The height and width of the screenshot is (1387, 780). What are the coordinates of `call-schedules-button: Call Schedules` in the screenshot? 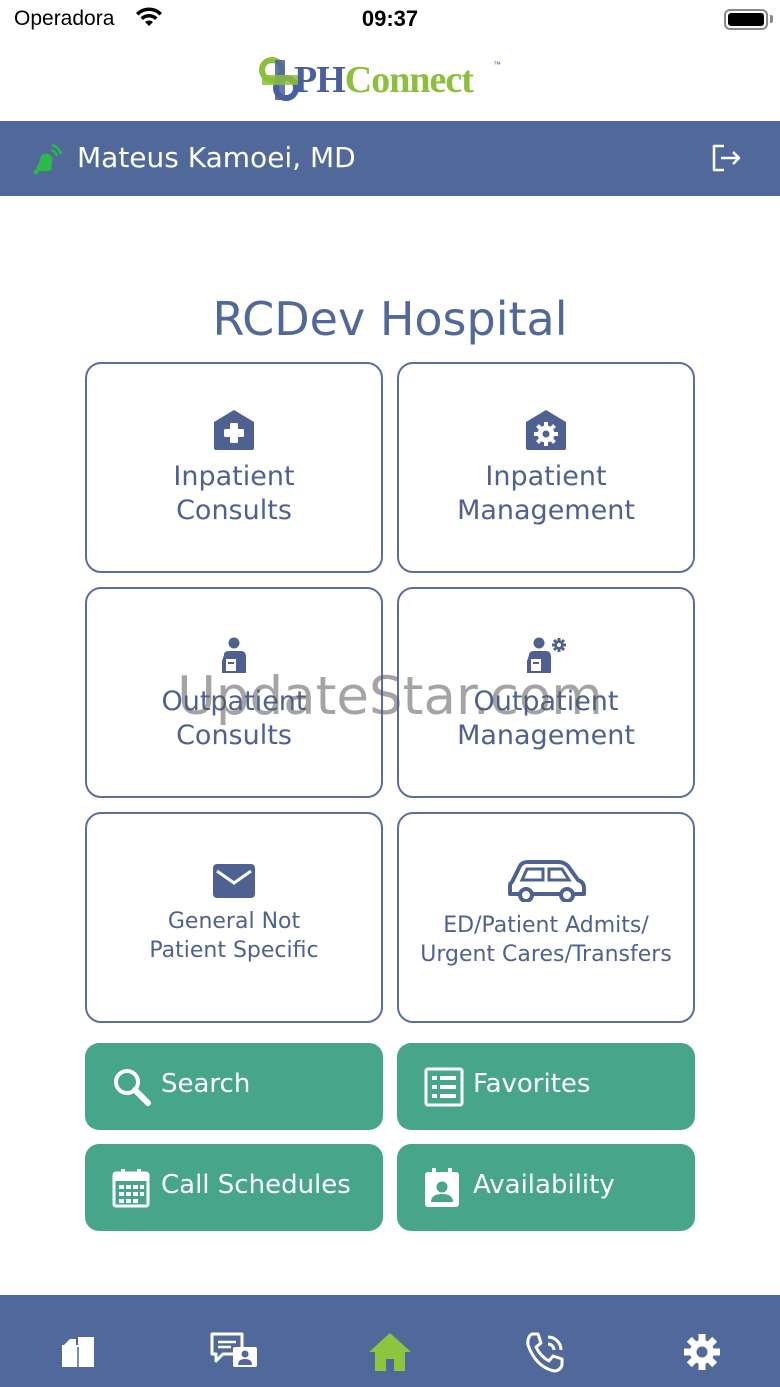 It's located at (234, 1187).